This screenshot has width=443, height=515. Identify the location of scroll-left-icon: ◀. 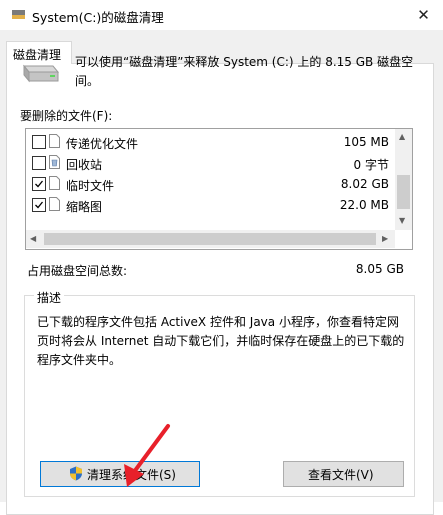
(33, 238).